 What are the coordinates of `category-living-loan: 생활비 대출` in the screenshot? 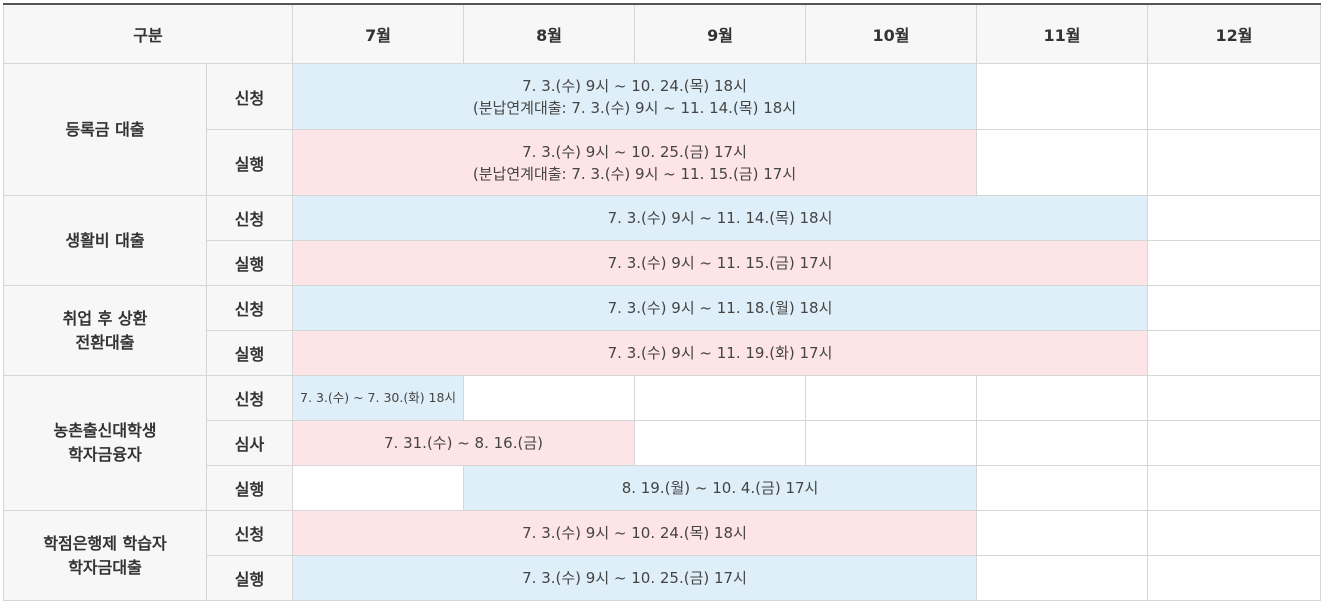 It's located at (105, 240).